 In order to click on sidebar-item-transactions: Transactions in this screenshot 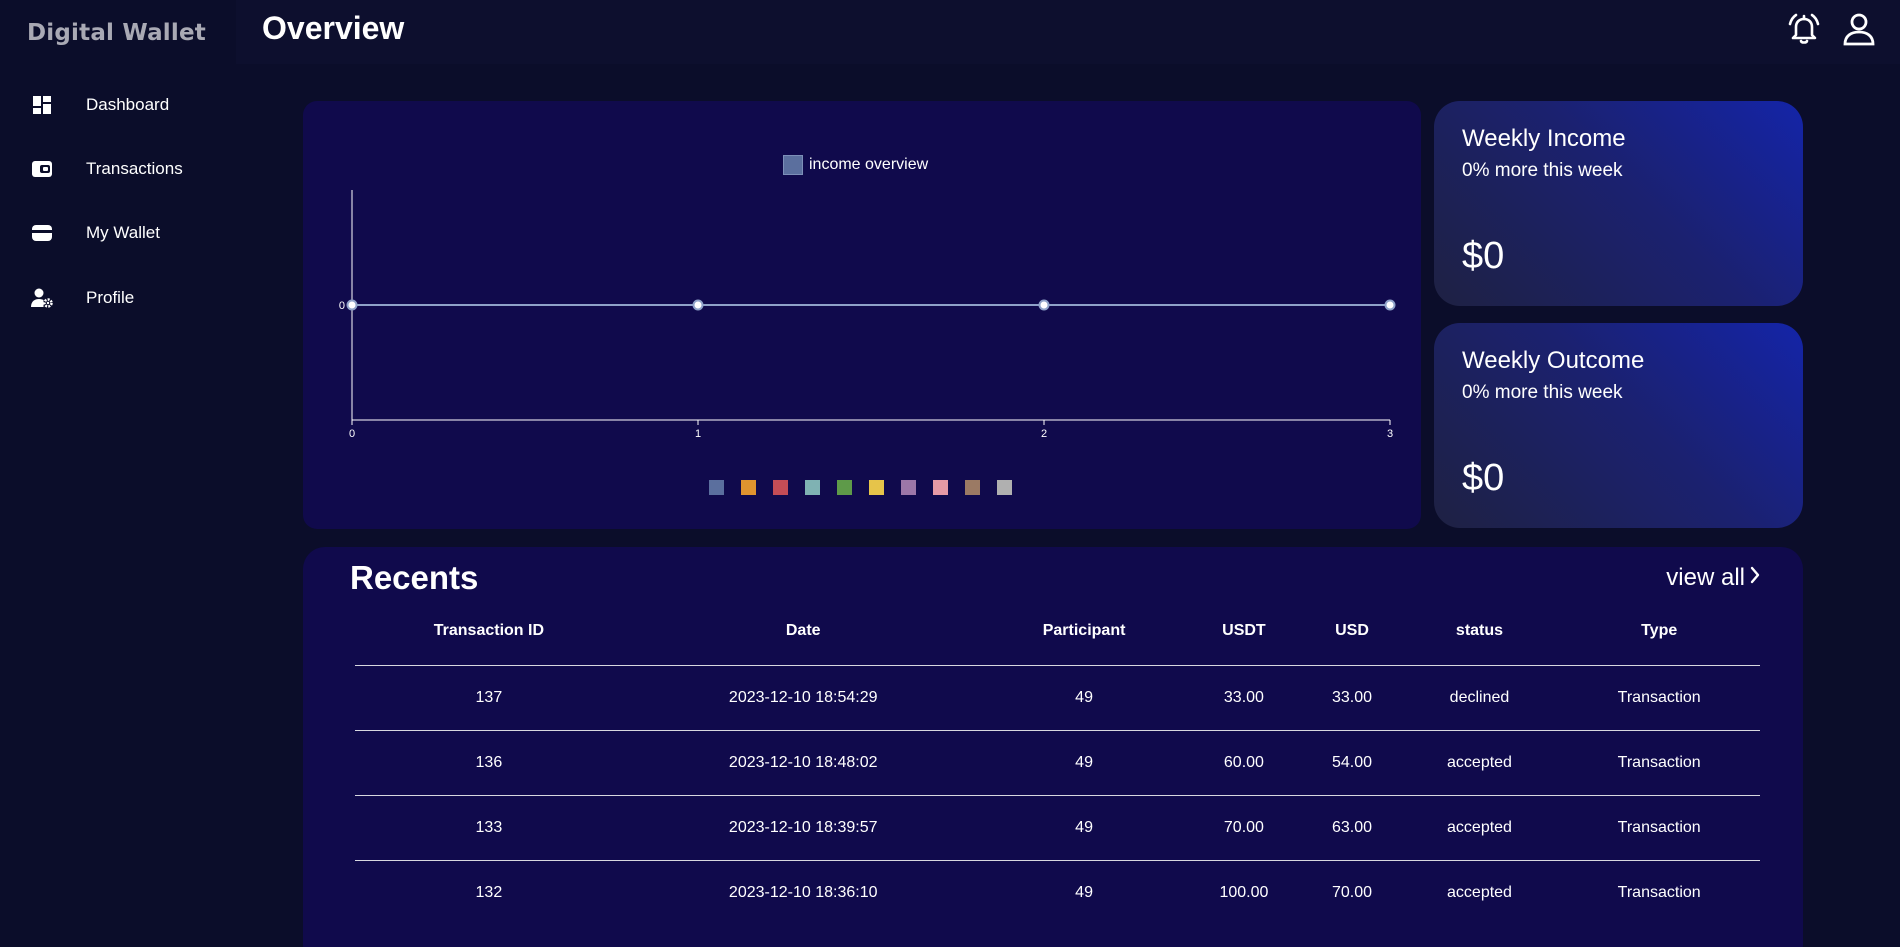, I will do `click(118, 169)`.